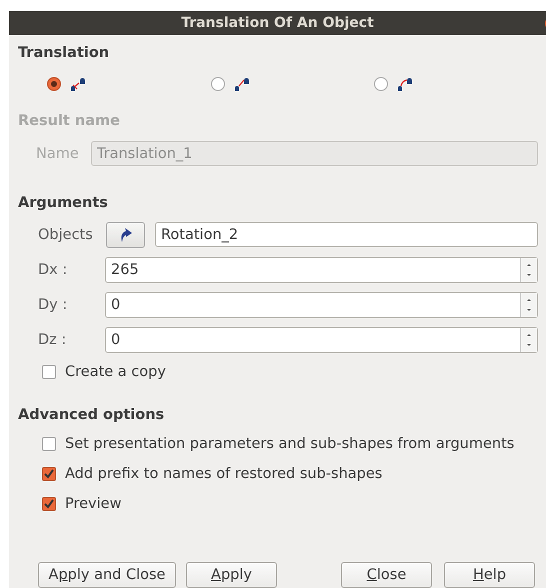  I want to click on dialog-button: Apply and Close, so click(107, 575).